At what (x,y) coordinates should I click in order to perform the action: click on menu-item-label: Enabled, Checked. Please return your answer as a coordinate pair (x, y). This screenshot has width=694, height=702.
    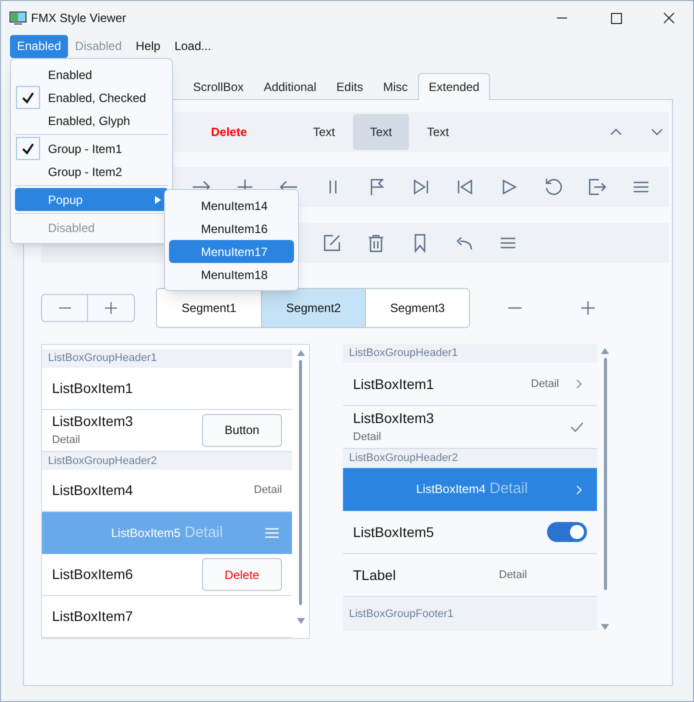
    Looking at the image, I should click on (97, 98).